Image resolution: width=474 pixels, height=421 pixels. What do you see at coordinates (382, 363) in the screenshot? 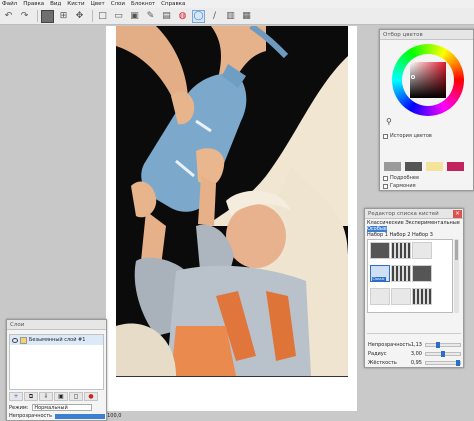
I see `hardness-label: Жёсткость` at bounding box center [382, 363].